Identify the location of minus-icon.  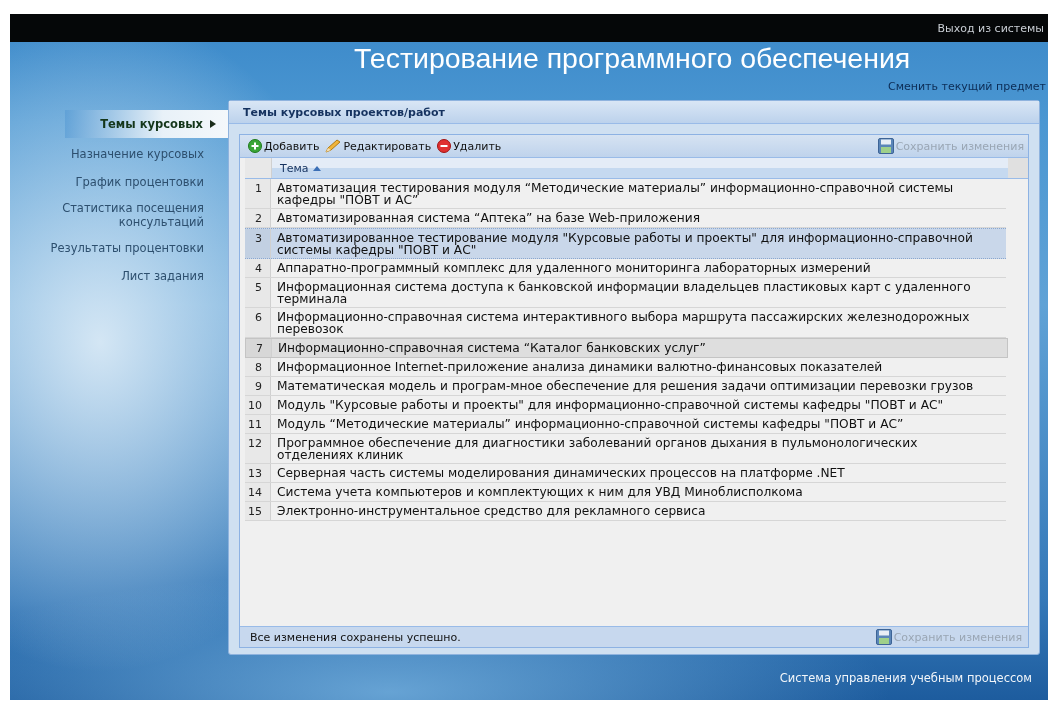
(444, 146).